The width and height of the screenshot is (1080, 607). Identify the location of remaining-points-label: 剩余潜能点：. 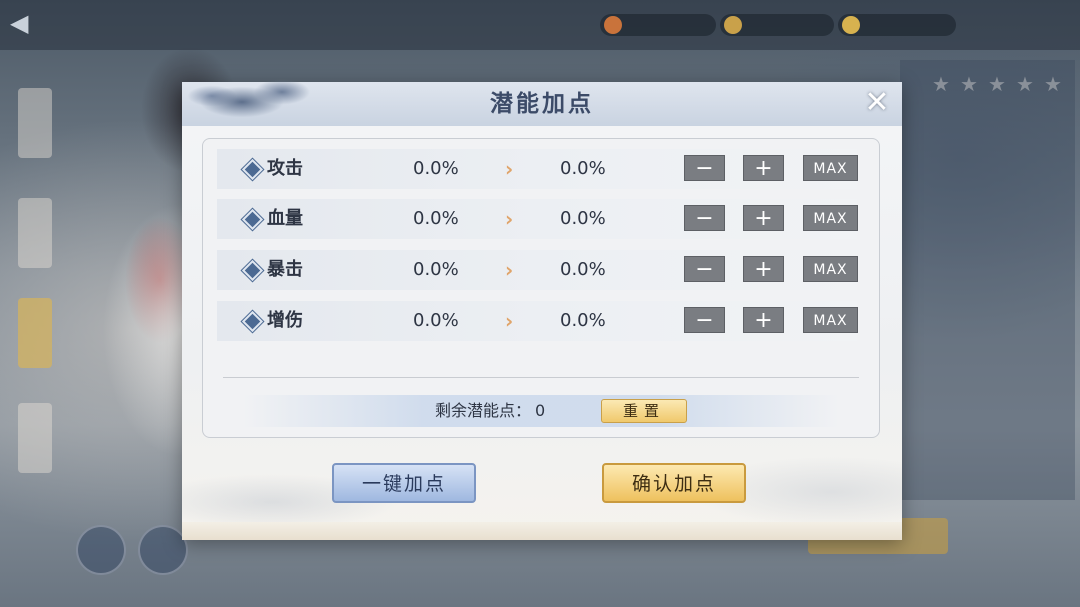
(483, 410).